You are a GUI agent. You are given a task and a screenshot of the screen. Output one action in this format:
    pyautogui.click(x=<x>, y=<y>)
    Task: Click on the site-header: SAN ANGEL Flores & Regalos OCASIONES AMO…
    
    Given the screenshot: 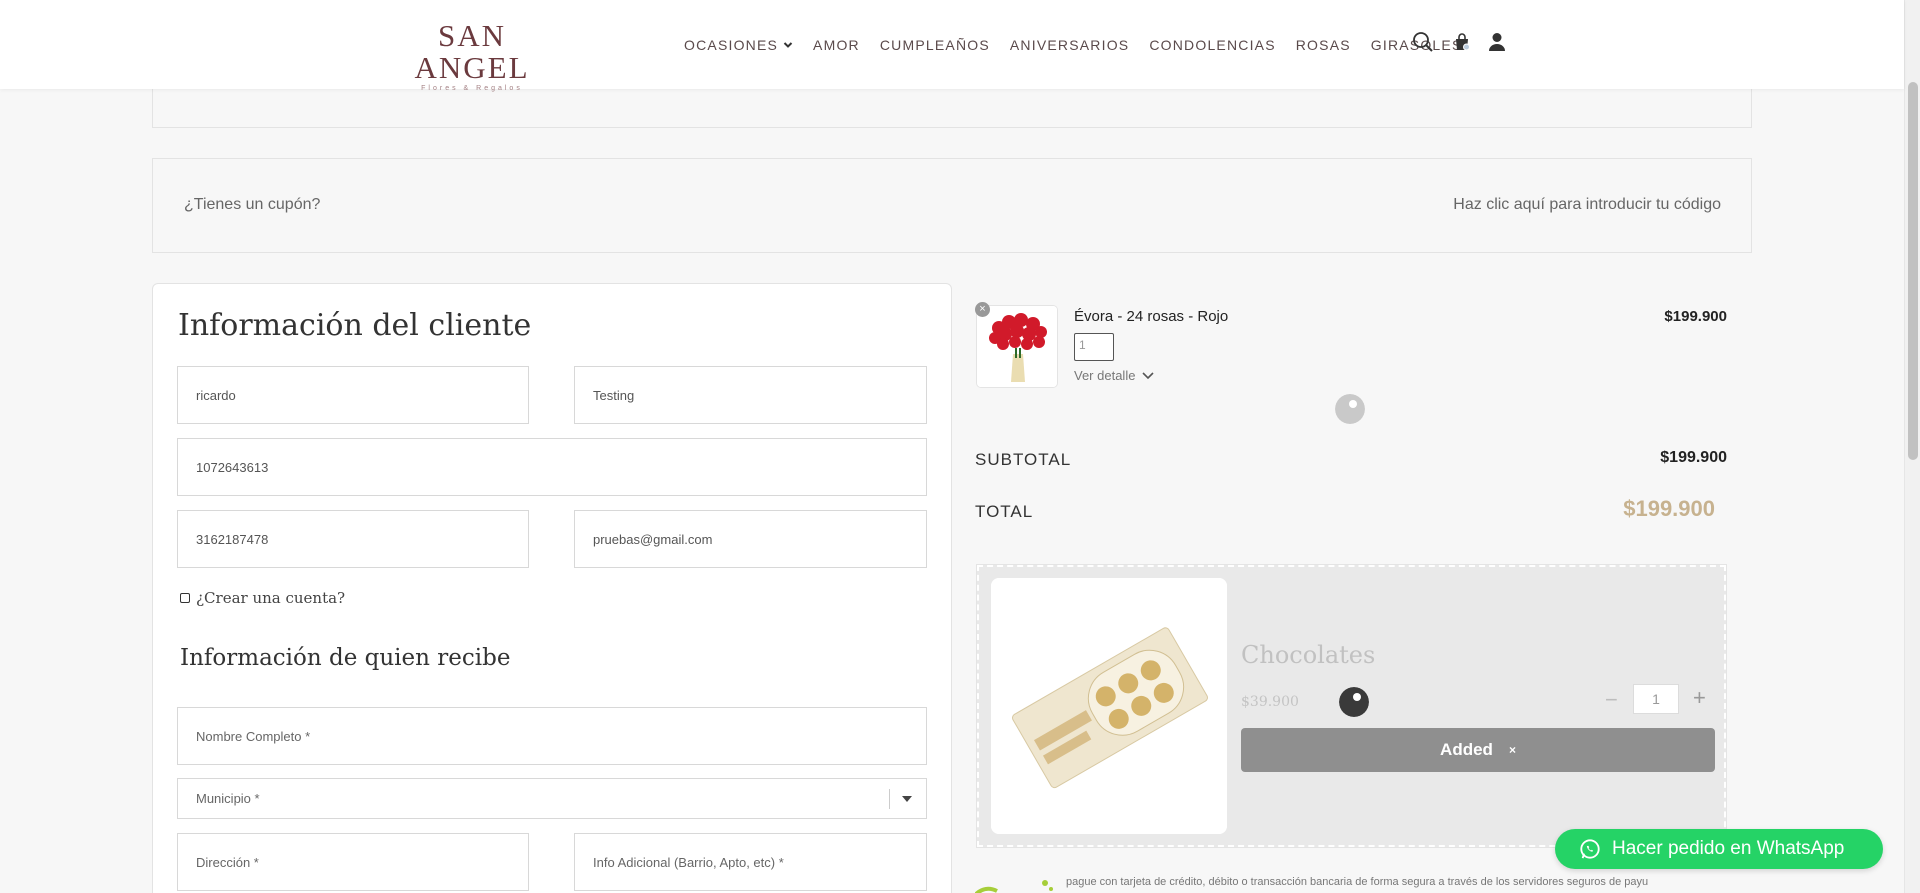 What is the action you would take?
    pyautogui.click(x=952, y=46)
    